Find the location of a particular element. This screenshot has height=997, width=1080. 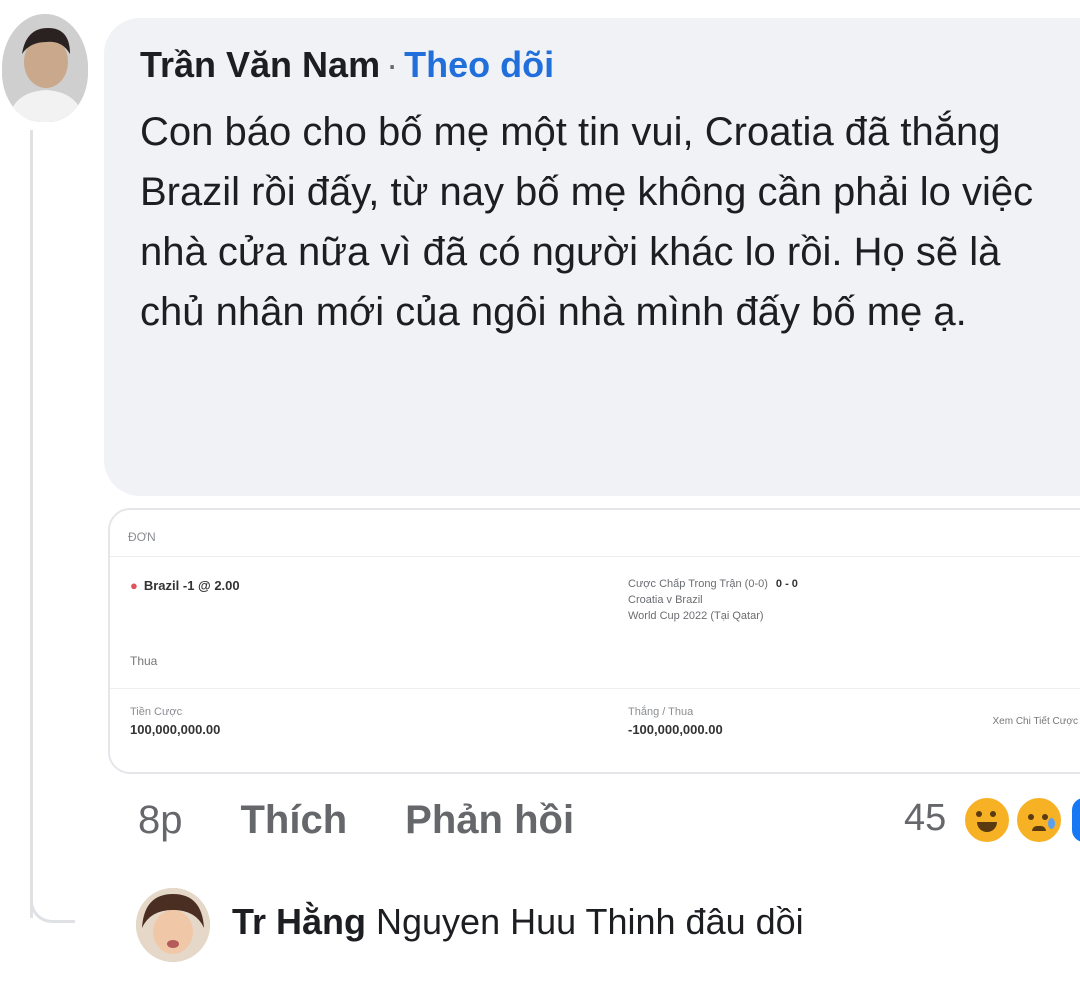

bet-pick-text: Brazil -1 @ 2.00 is located at coordinates (191, 585).